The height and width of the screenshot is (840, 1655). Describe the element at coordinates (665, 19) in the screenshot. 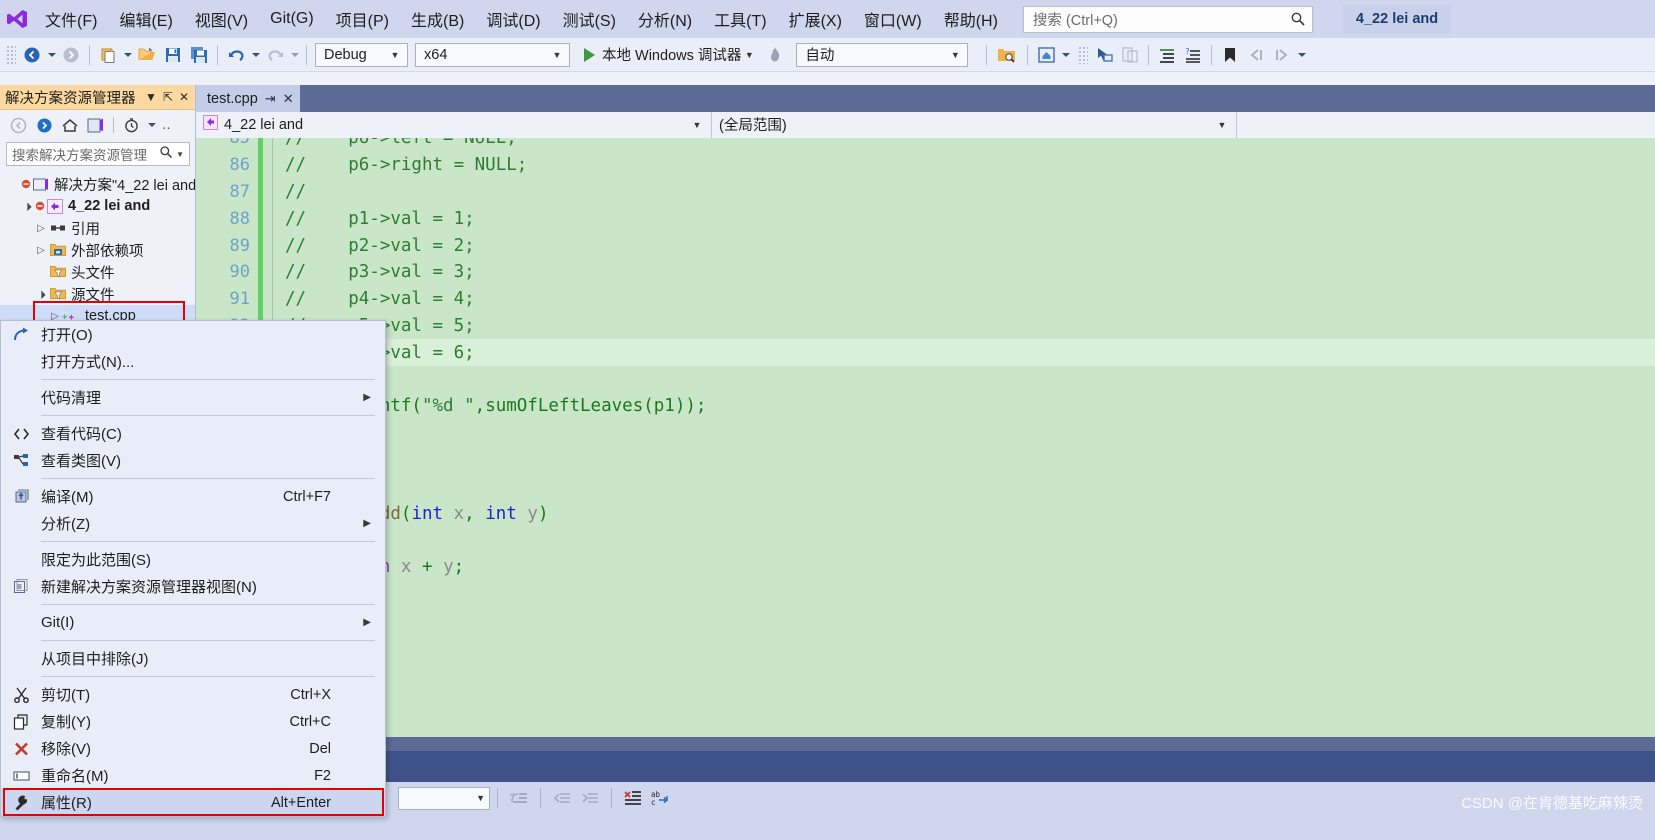

I see `menu-item-8: 分析(N)` at that location.